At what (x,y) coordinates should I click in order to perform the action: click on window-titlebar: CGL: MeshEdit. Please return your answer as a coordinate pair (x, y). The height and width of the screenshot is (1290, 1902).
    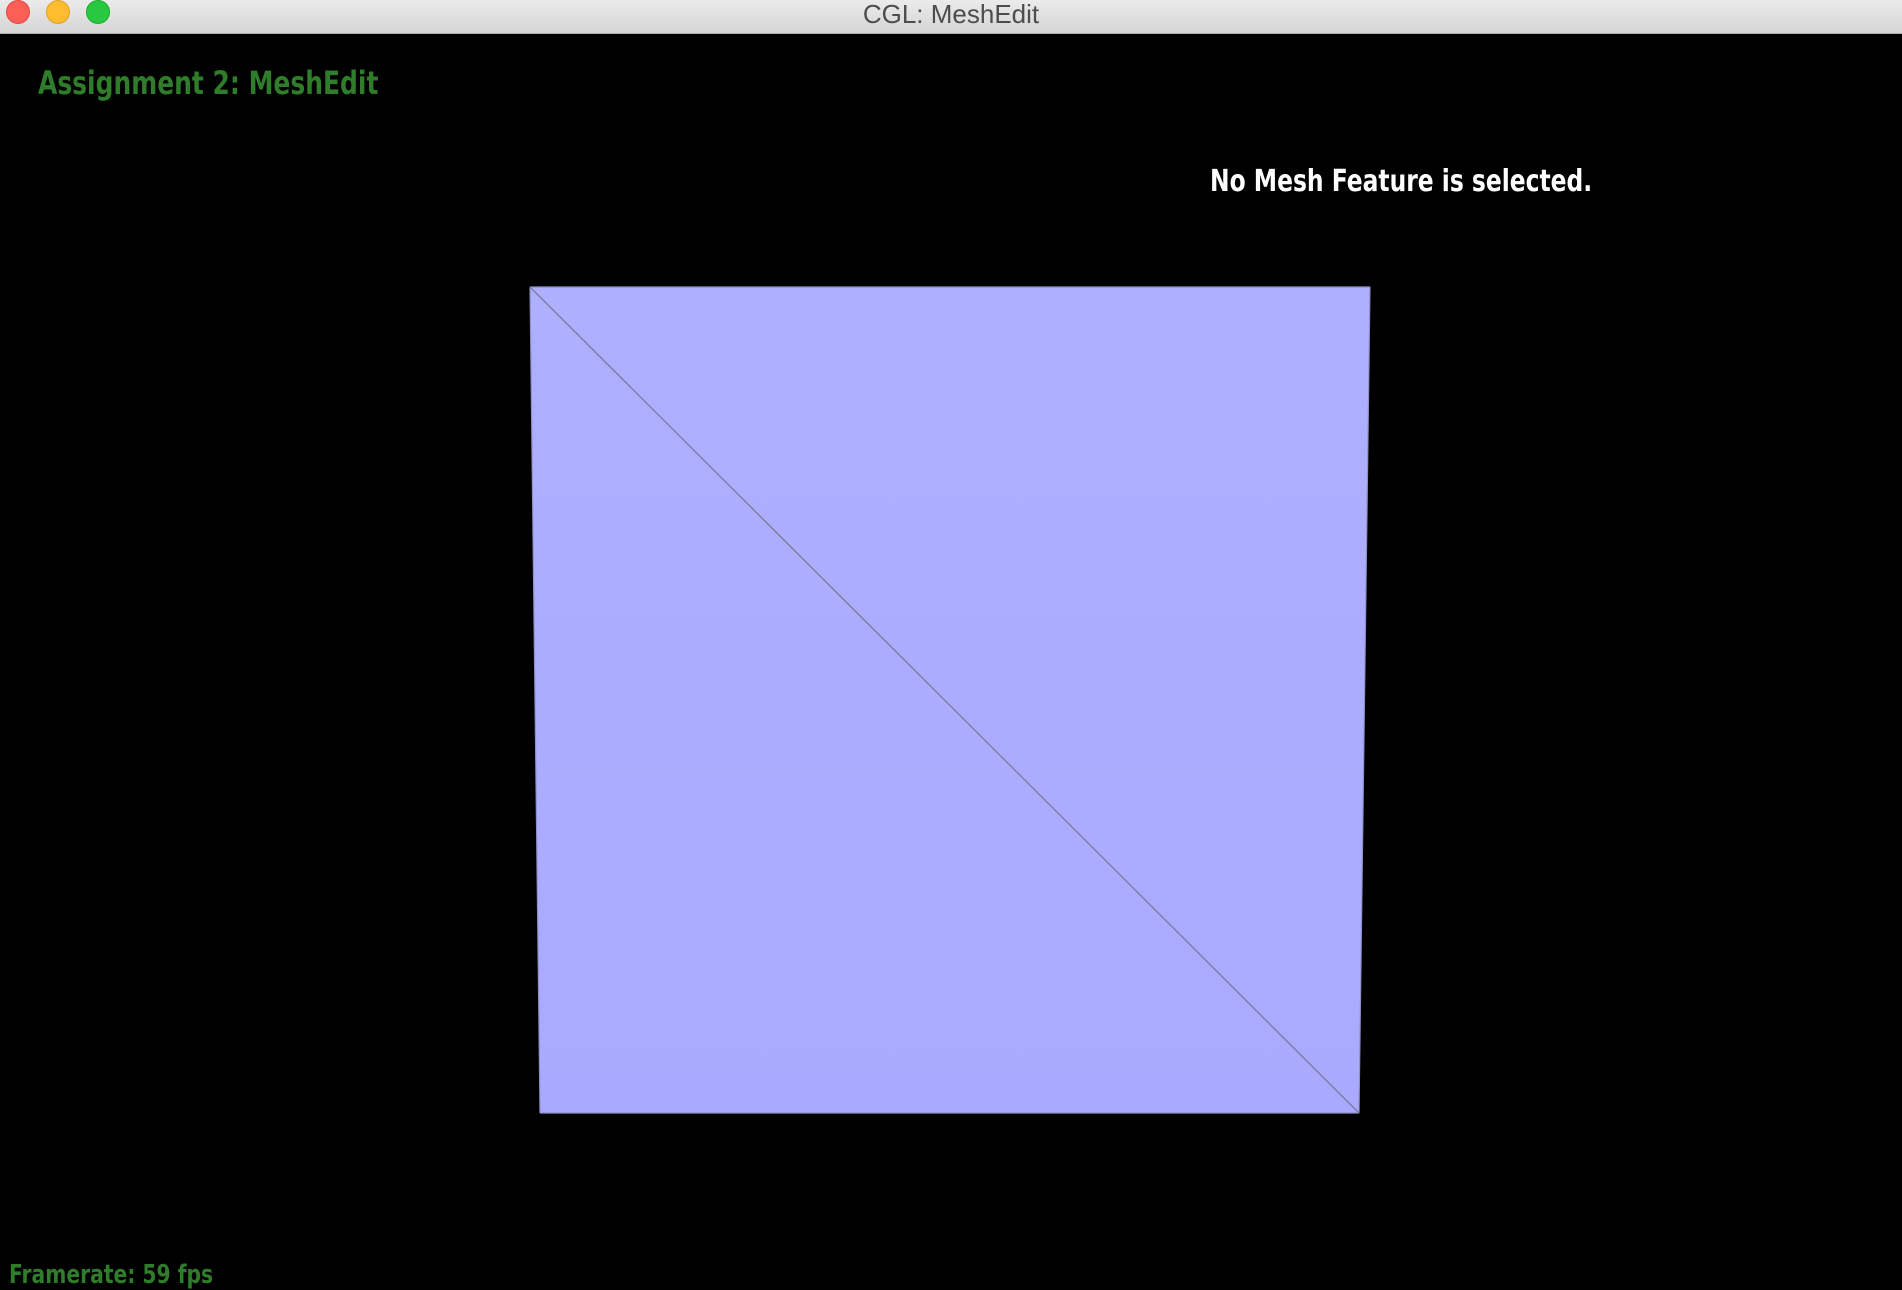
    Looking at the image, I should click on (951, 17).